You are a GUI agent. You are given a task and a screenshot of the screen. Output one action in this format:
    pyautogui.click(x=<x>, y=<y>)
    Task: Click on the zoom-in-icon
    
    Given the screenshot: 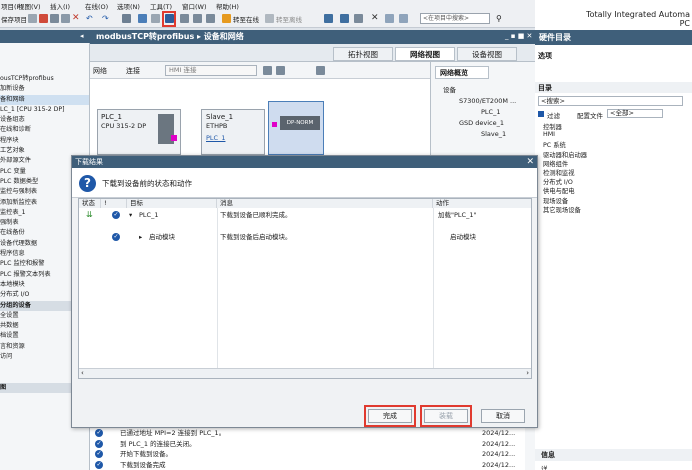 What is the action you would take?
    pyautogui.click(x=267, y=70)
    